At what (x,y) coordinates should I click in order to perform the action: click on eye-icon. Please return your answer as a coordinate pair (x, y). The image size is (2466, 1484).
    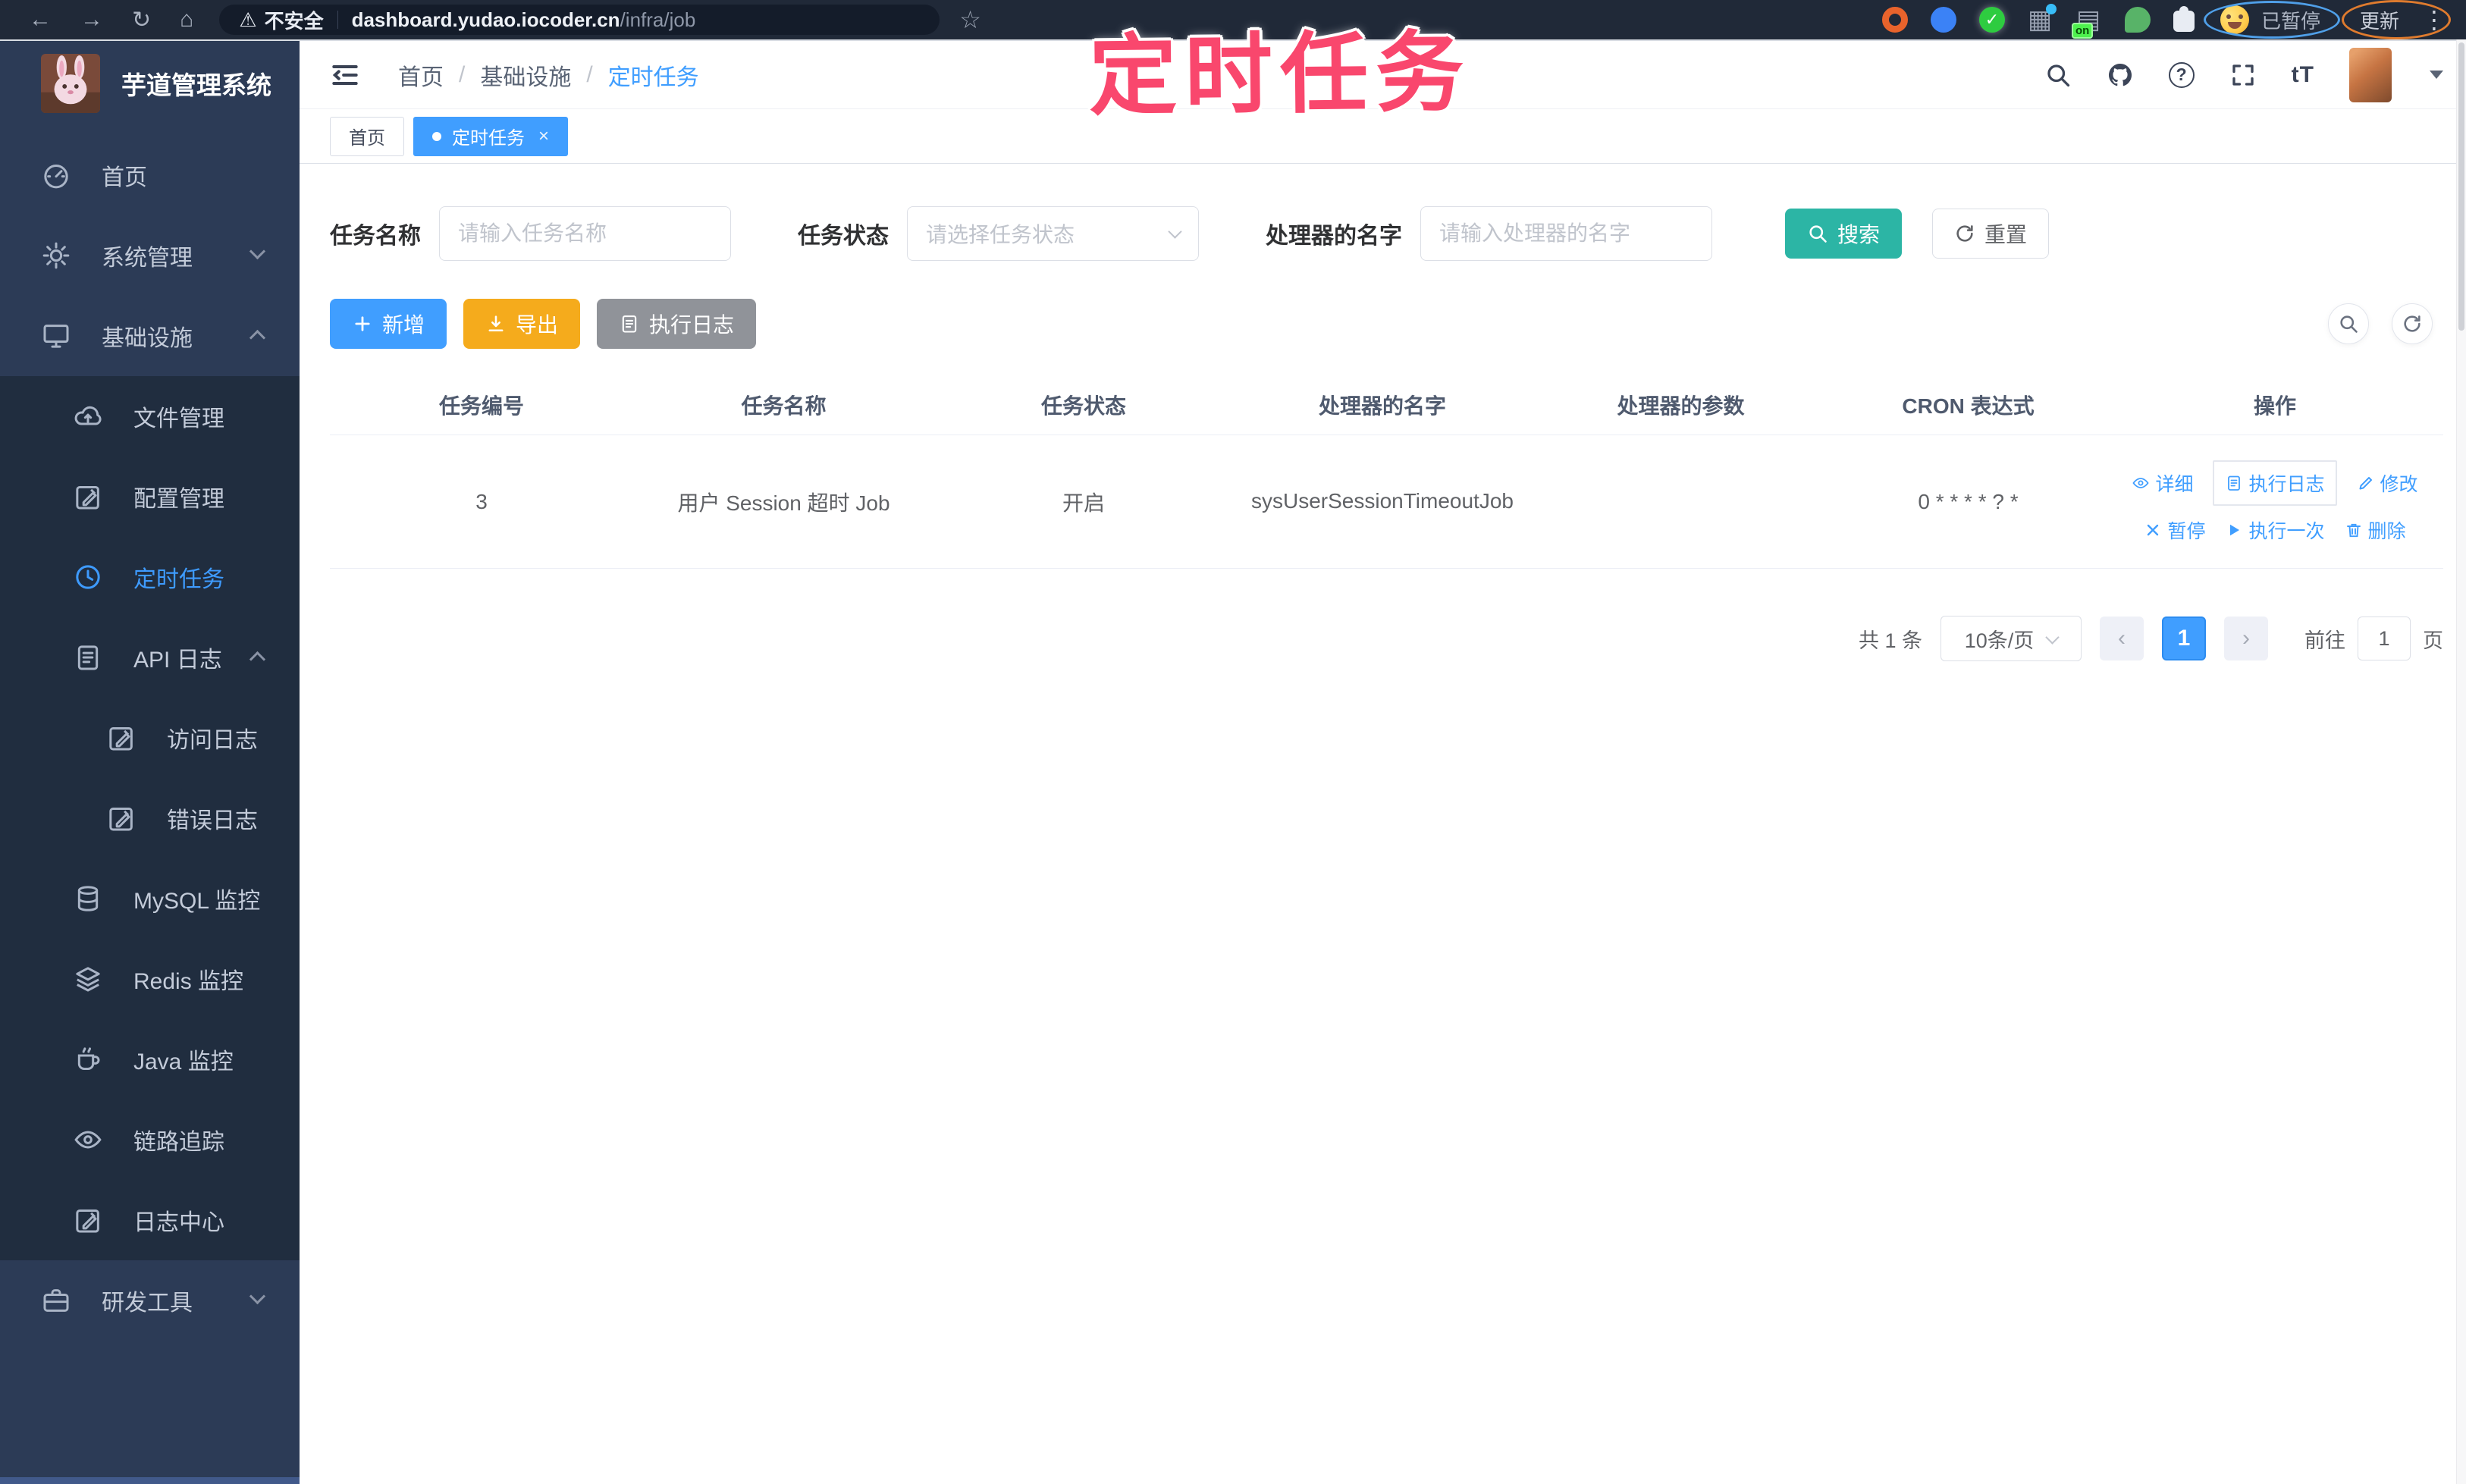
    Looking at the image, I should click on (2141, 483).